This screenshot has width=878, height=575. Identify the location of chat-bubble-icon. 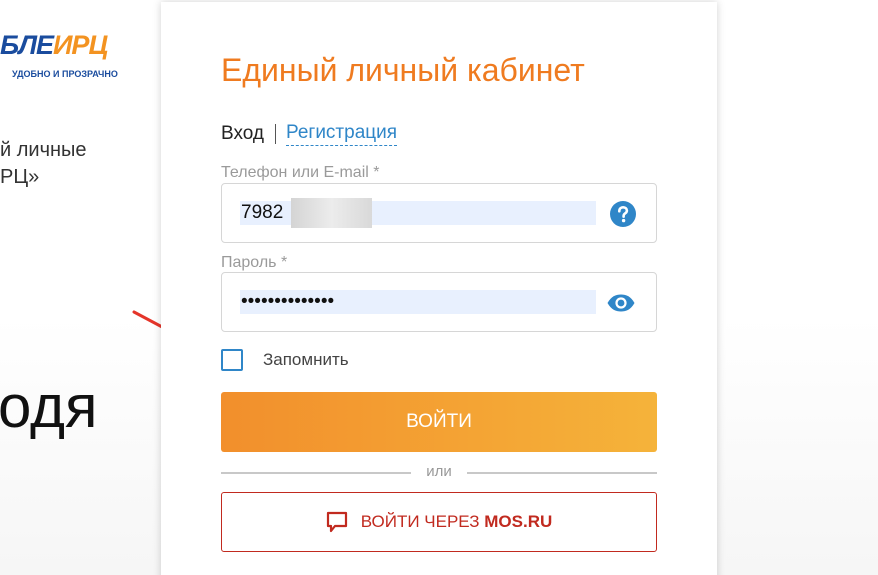
(336, 522).